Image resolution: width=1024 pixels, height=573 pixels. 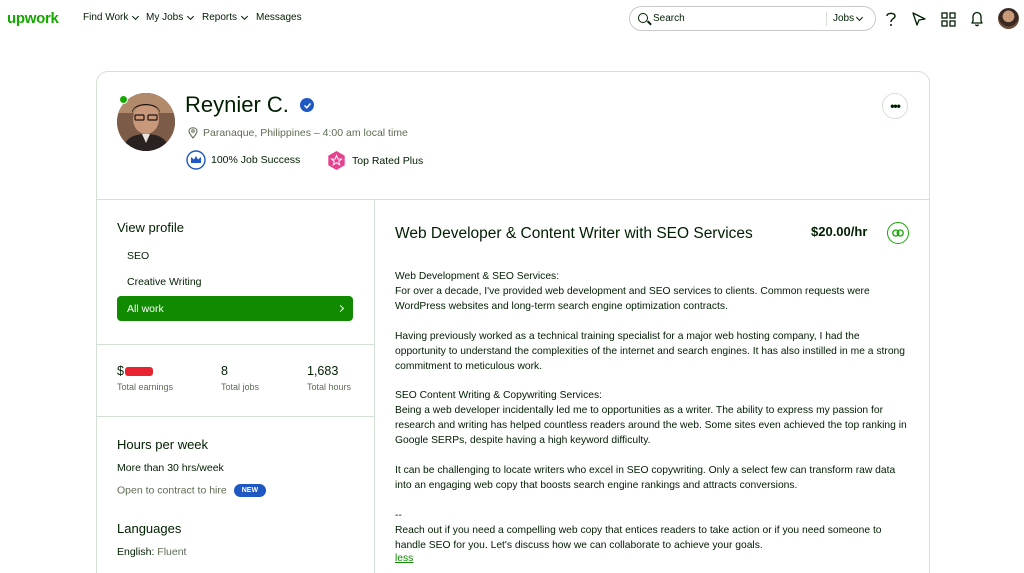 I want to click on freelancer-name: Reynier C., so click(x=237, y=104).